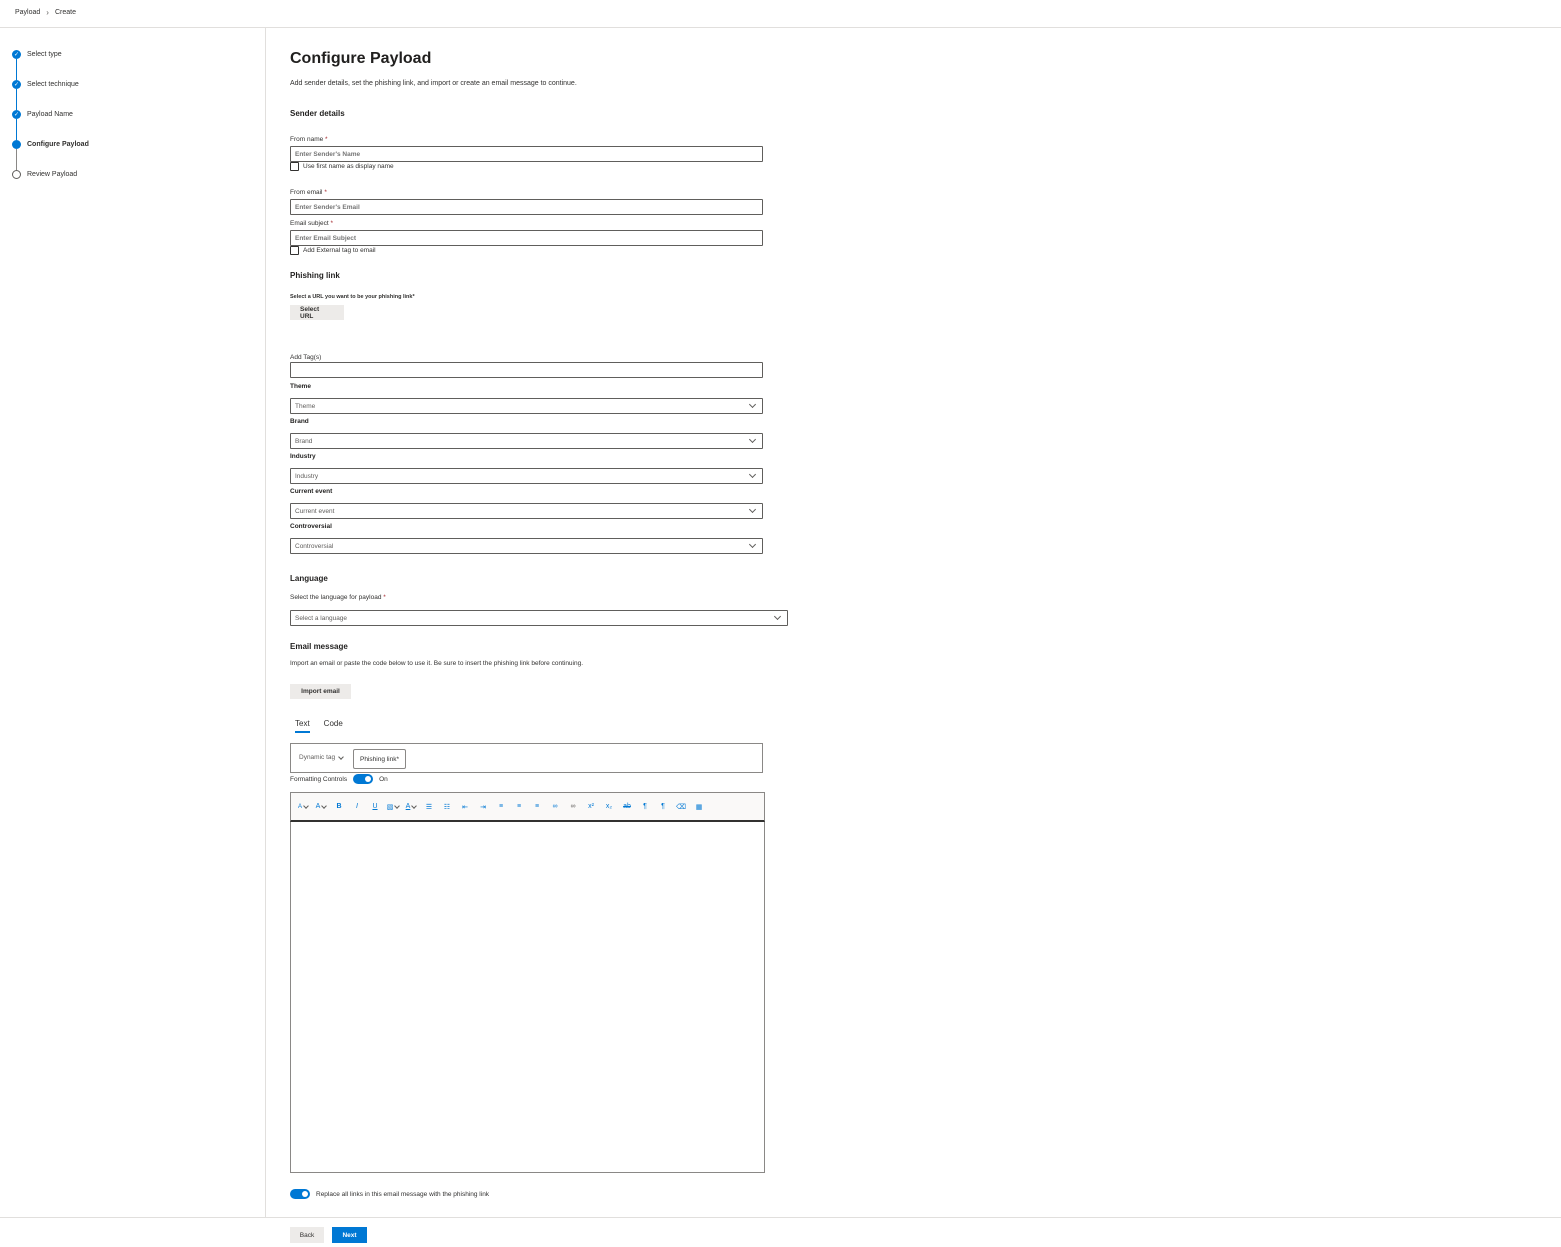 The width and height of the screenshot is (1561, 1247). Describe the element at coordinates (526, 238) in the screenshot. I see `email-subject-input` at that location.